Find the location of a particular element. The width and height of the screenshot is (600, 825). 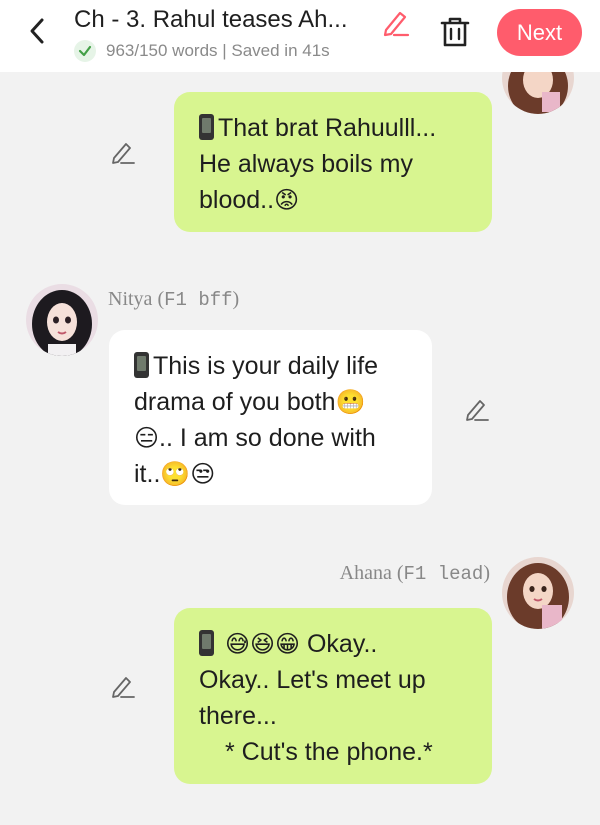

delete-button is located at coordinates (455, 32).